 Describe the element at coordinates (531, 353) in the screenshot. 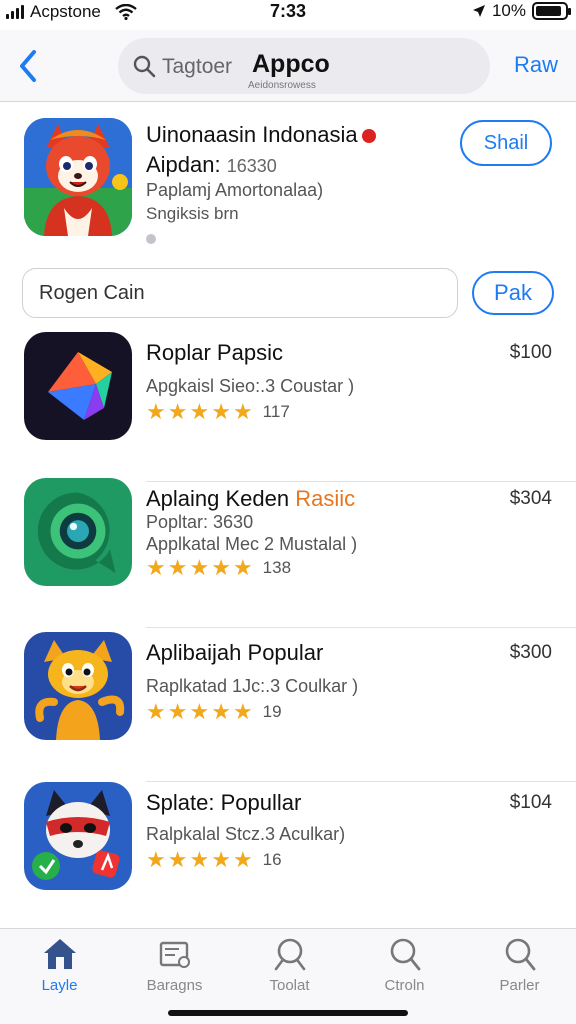

I see `app-price: $100` at that location.